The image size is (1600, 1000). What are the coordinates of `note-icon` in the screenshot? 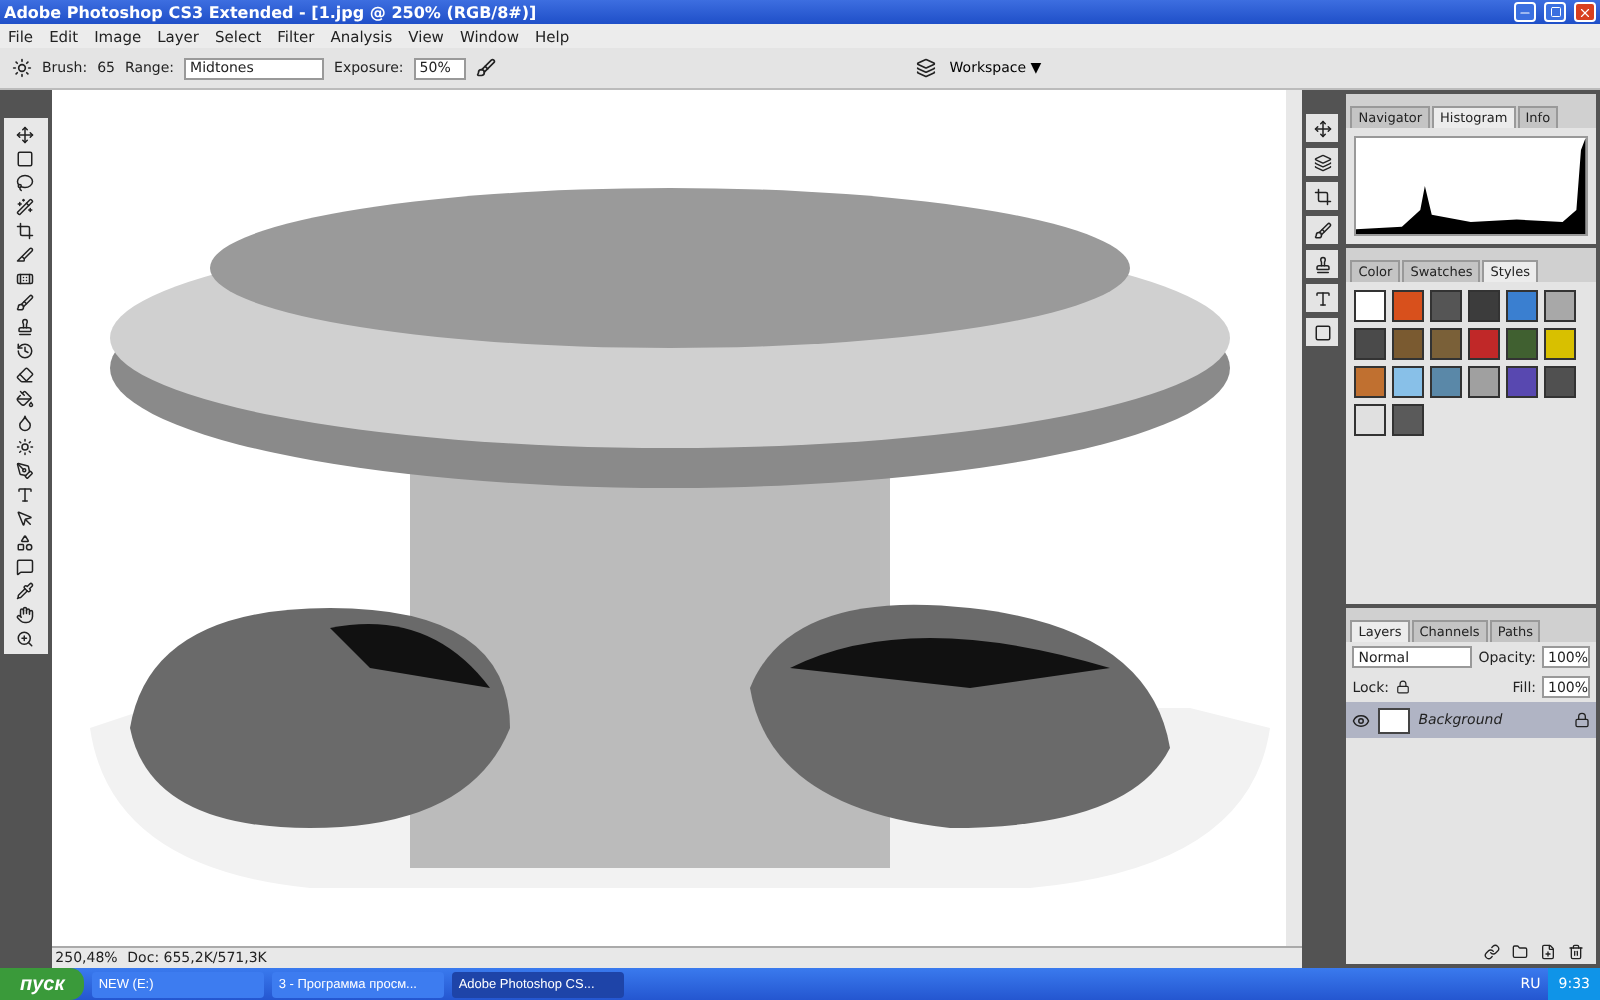 It's located at (25, 566).